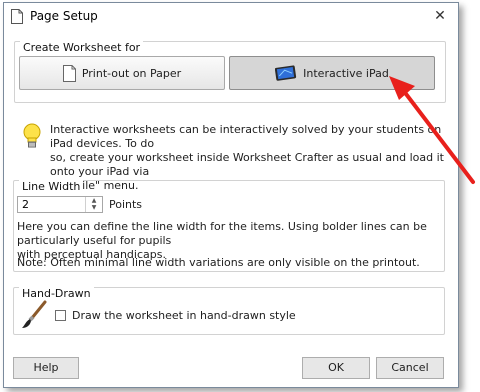 This screenshot has width=480, height=392. Describe the element at coordinates (56, 293) in the screenshot. I see `hand-drawn-label: Hand-Drawn` at that location.